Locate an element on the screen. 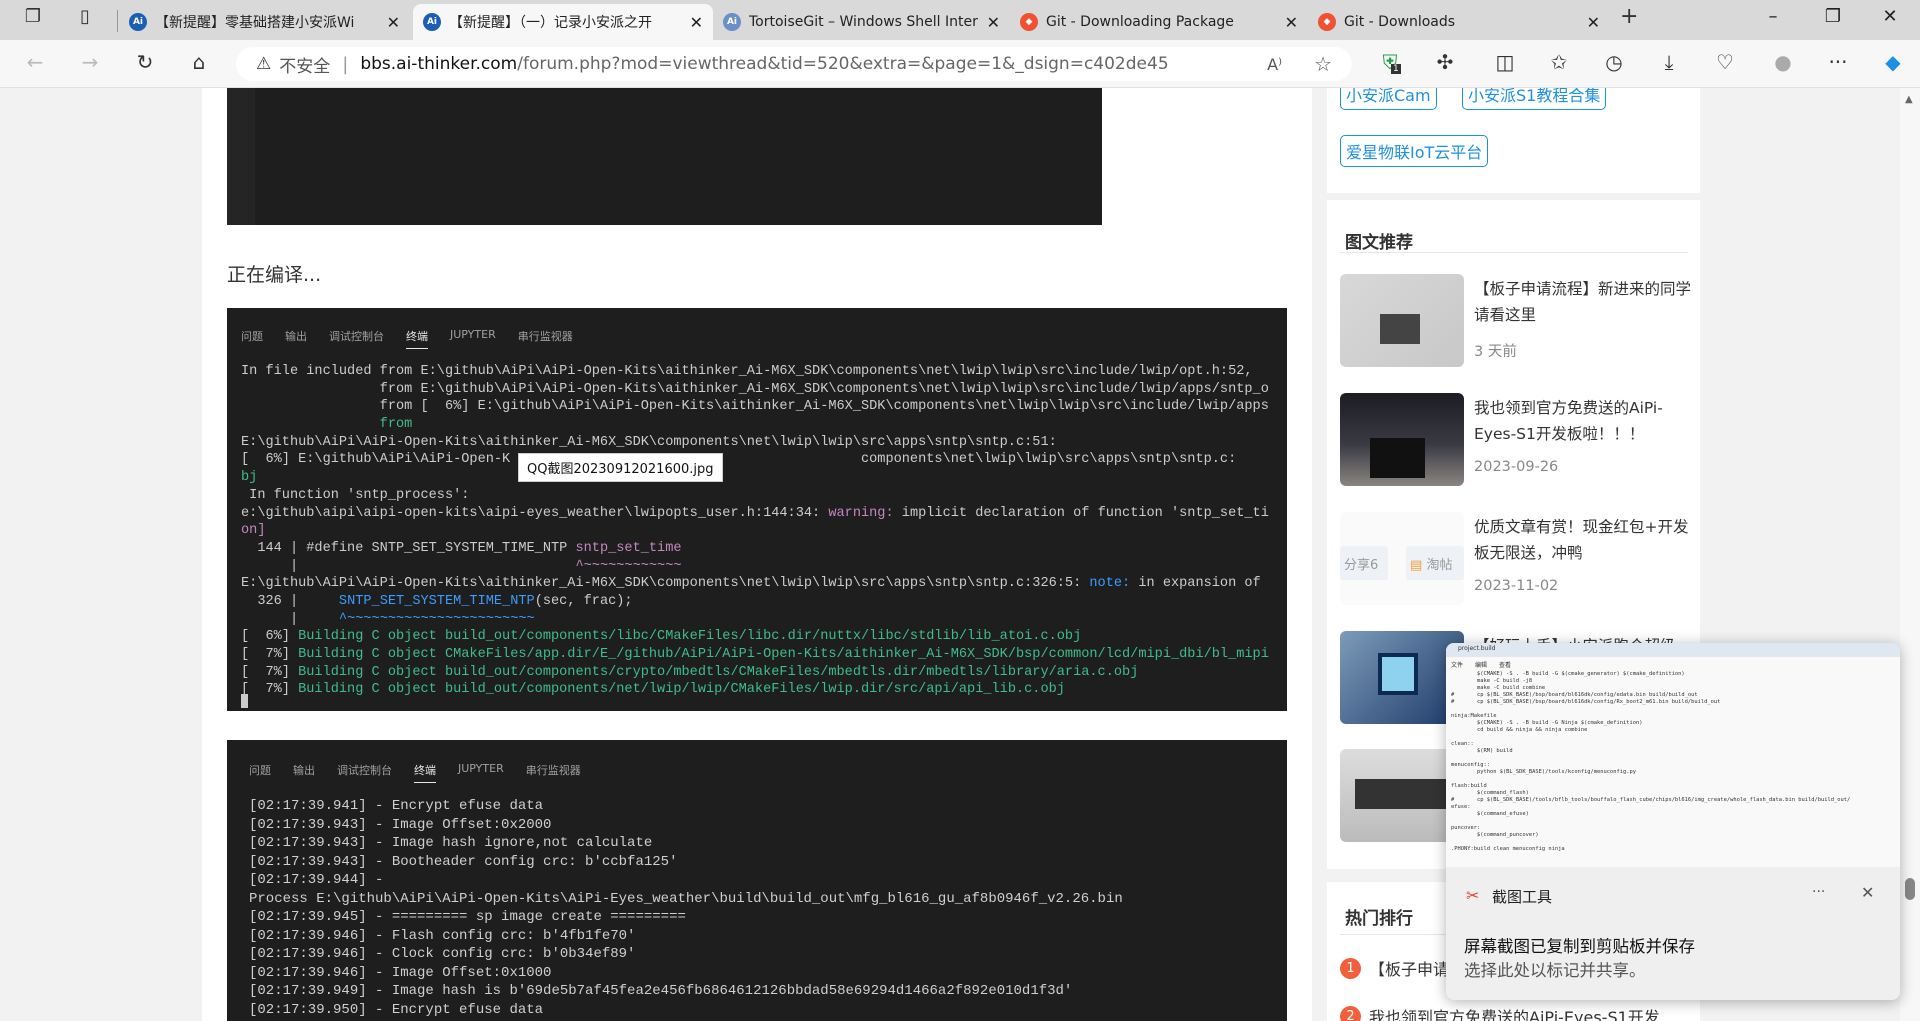 Image resolution: width=1920 pixels, height=1021 pixels. scroll-thumb is located at coordinates (1910, 889).